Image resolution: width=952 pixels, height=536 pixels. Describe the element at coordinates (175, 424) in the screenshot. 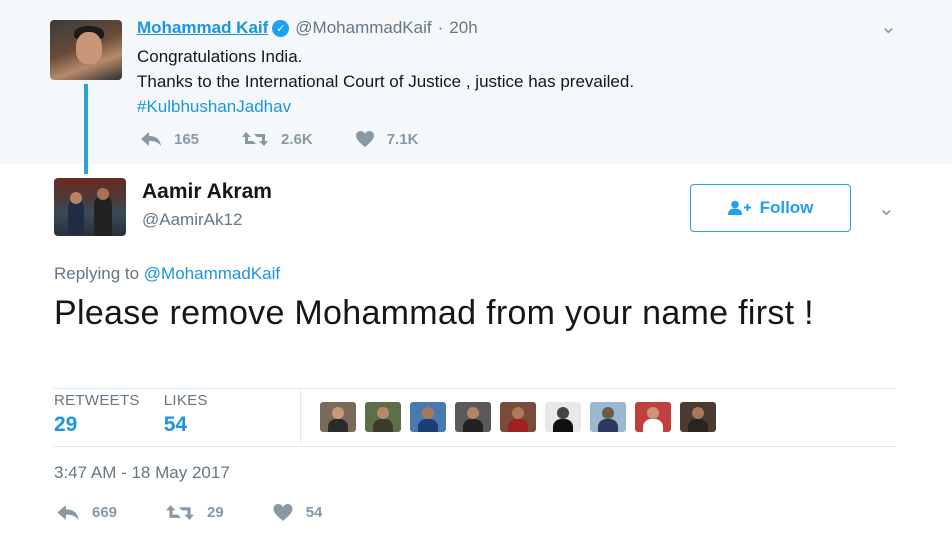

I see `likes-stat-value: 54` at that location.